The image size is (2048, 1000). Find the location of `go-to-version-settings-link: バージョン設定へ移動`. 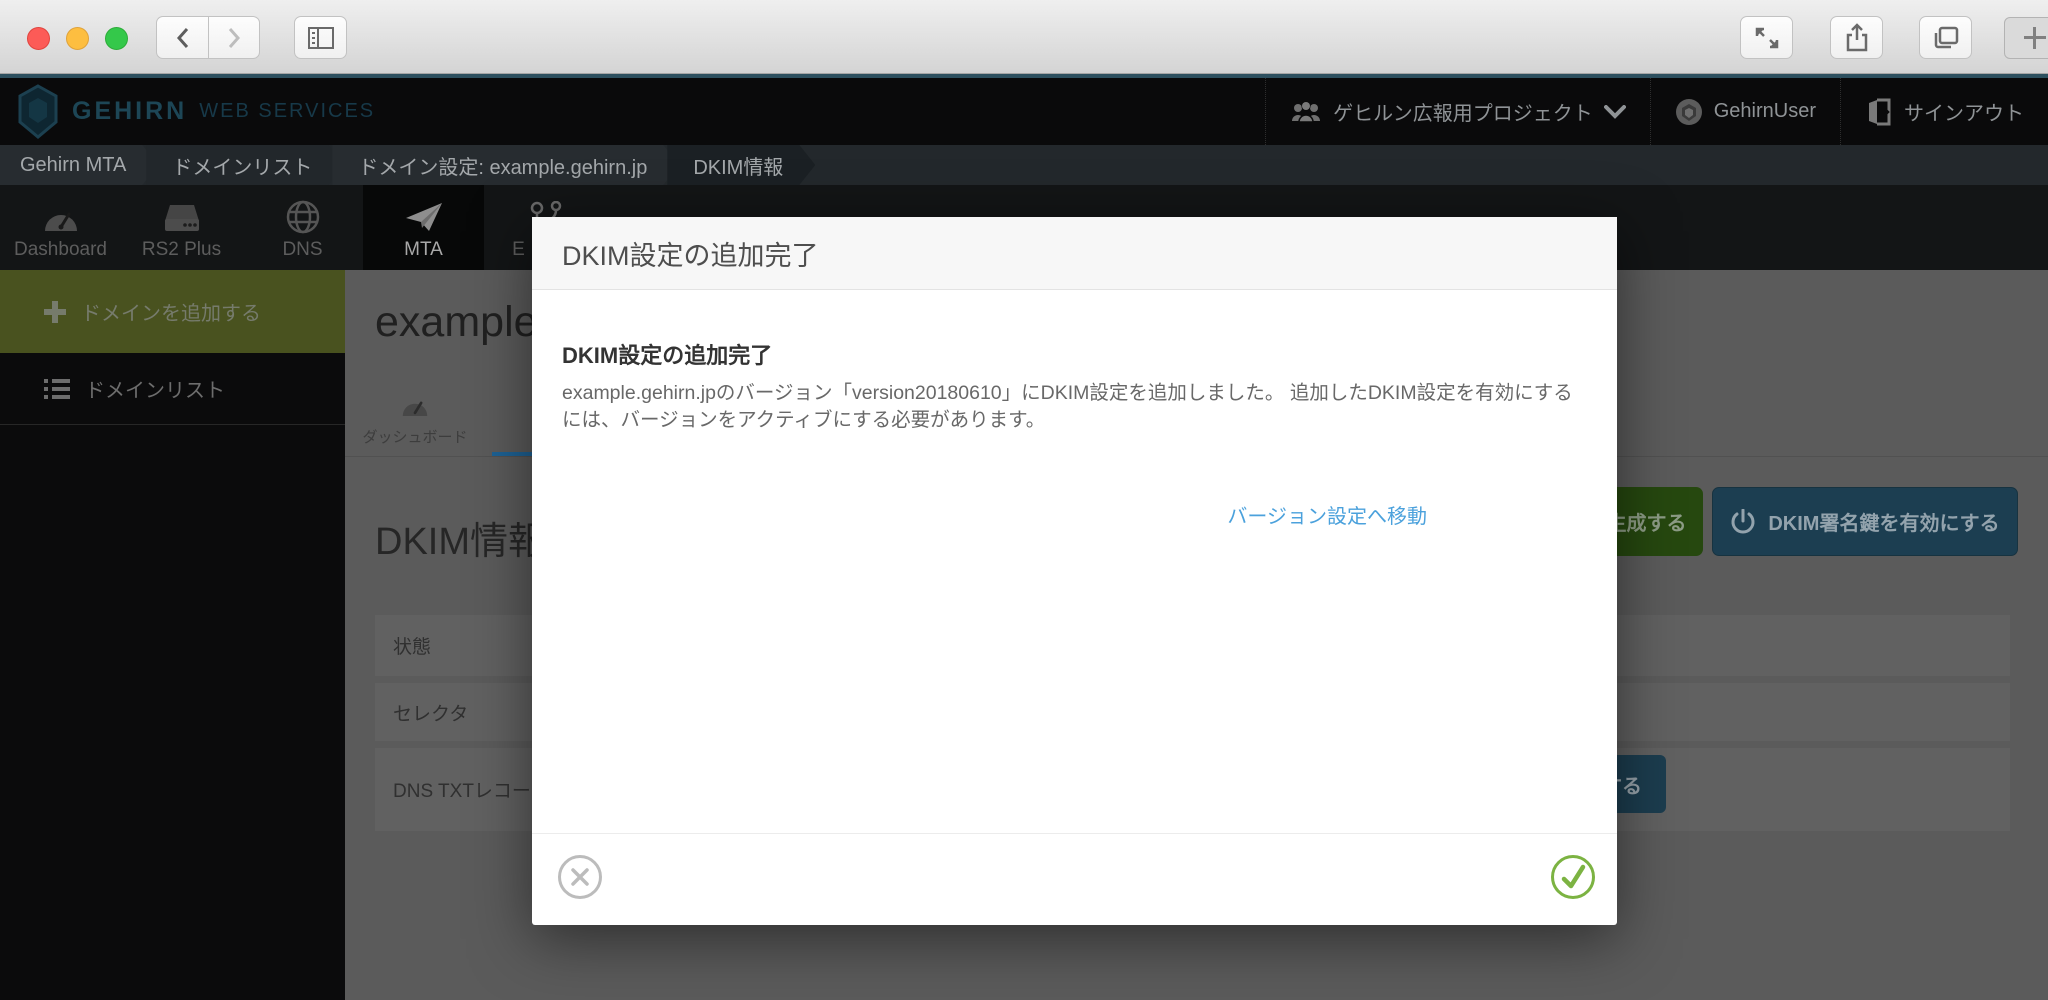

go-to-version-settings-link: バージョン設定へ移動 is located at coordinates (1327, 514).